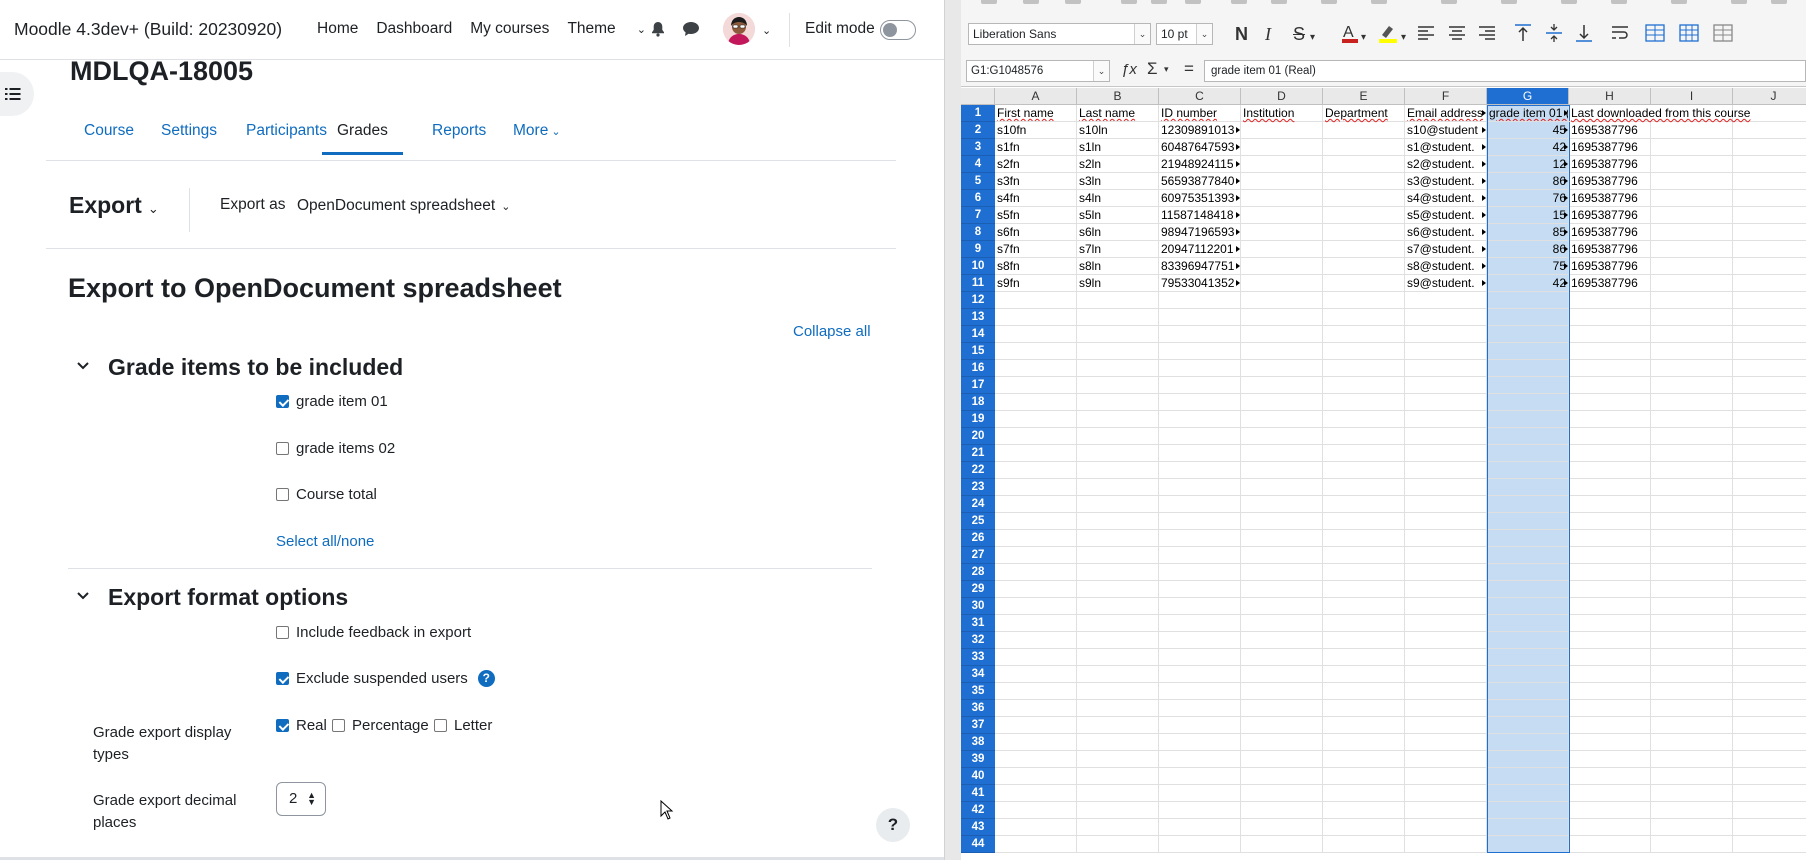 This screenshot has height=860, width=1806. Describe the element at coordinates (1200, 810) in the screenshot. I see `cell-c42` at that location.